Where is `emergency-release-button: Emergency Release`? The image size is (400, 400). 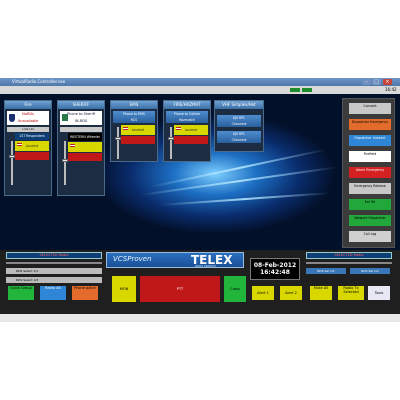
emergency-release-button: Emergency Release is located at coordinates (370, 188).